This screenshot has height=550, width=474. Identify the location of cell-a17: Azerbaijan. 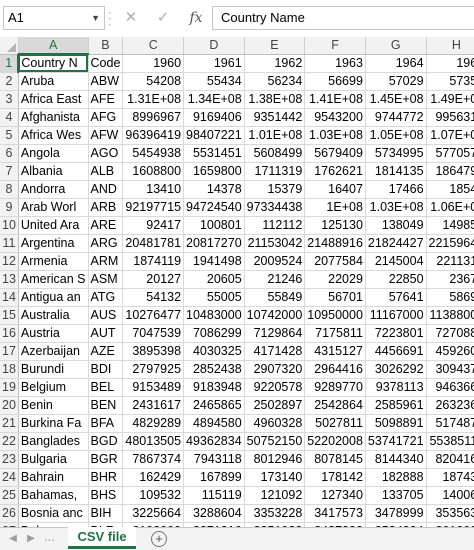
(53, 351).